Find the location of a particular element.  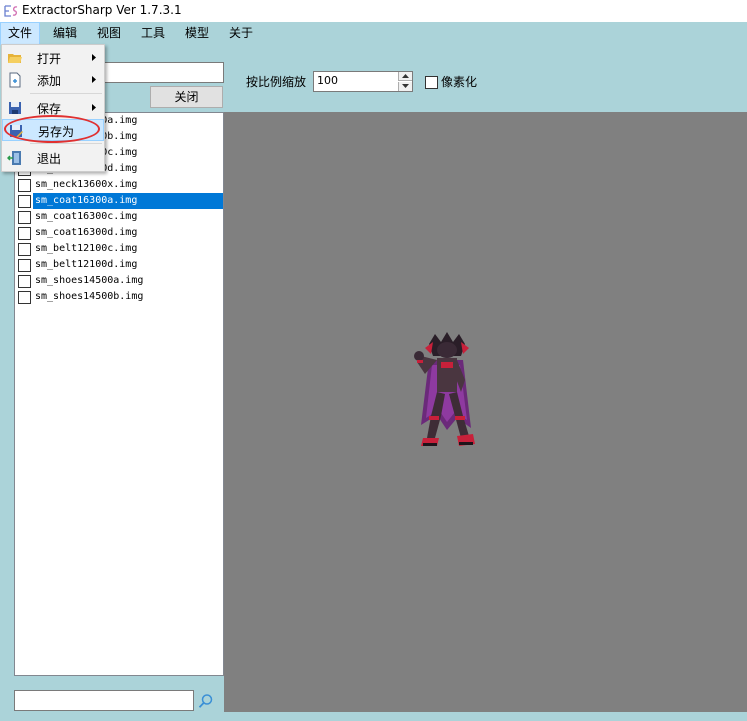

file-list-item: sm_shoes14500a.img is located at coordinates (120, 281).